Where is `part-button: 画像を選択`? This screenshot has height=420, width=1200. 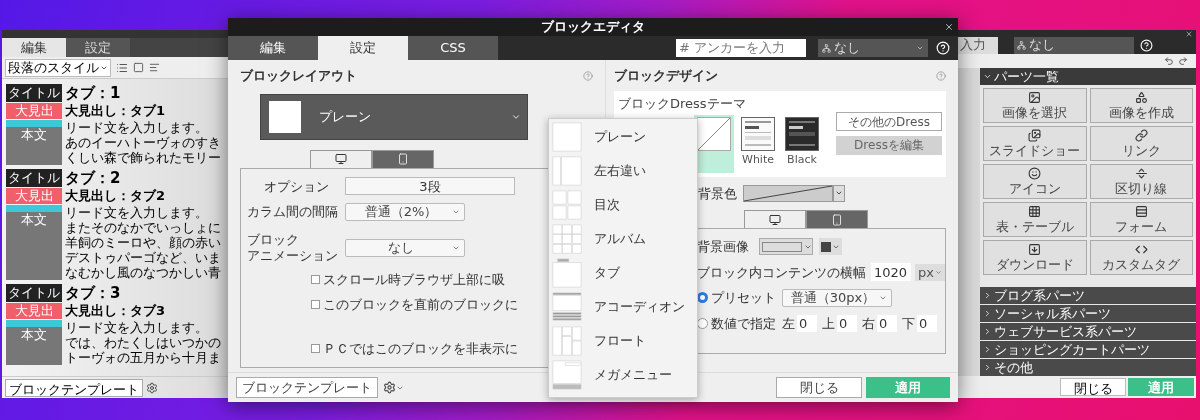
part-button: 画像を選択 is located at coordinates (1035, 105).